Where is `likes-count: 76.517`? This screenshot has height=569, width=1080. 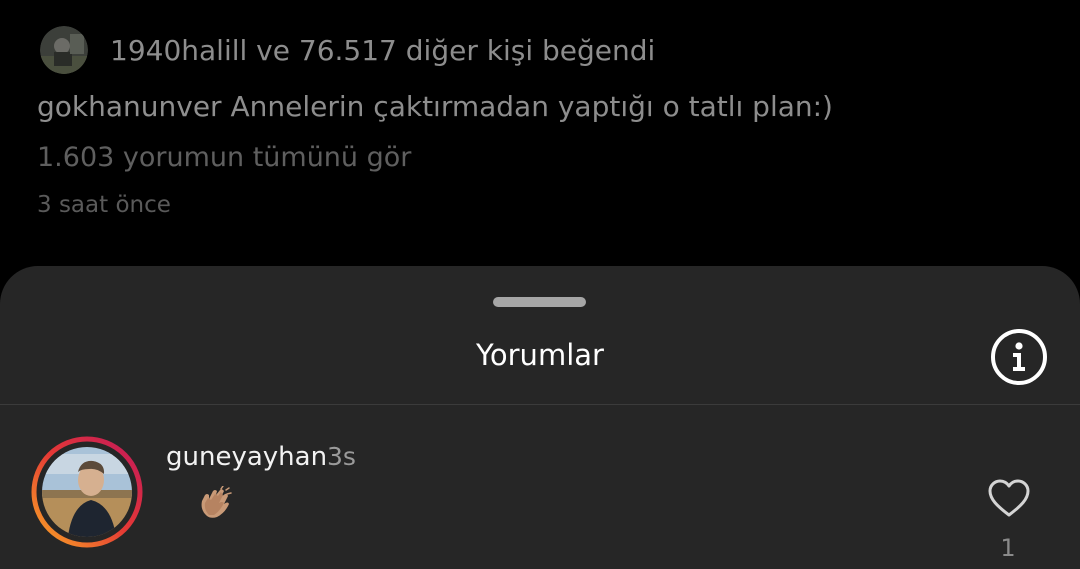
likes-count: 76.517 is located at coordinates (348, 50).